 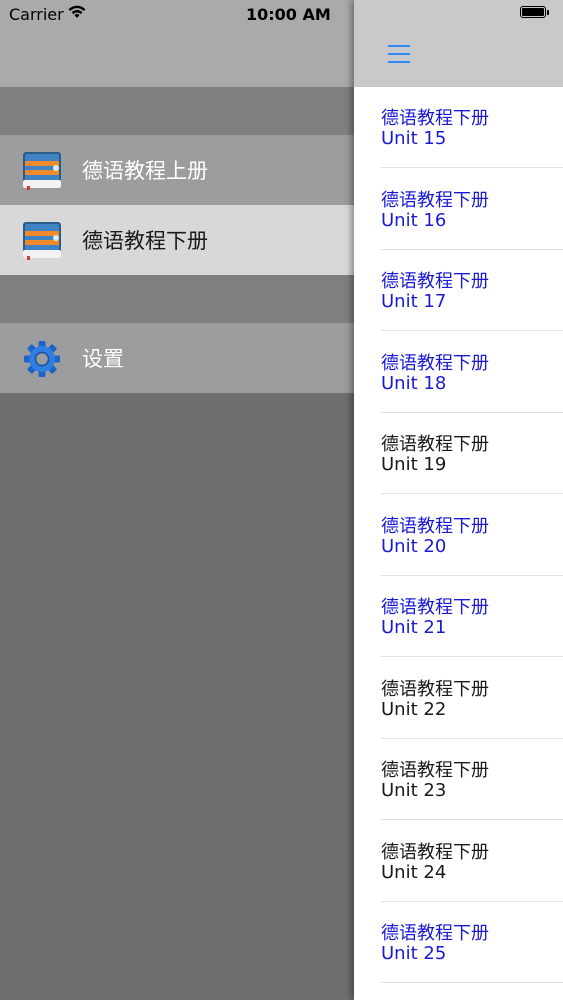 I want to click on list-item-unit: Unit 17, so click(x=414, y=301).